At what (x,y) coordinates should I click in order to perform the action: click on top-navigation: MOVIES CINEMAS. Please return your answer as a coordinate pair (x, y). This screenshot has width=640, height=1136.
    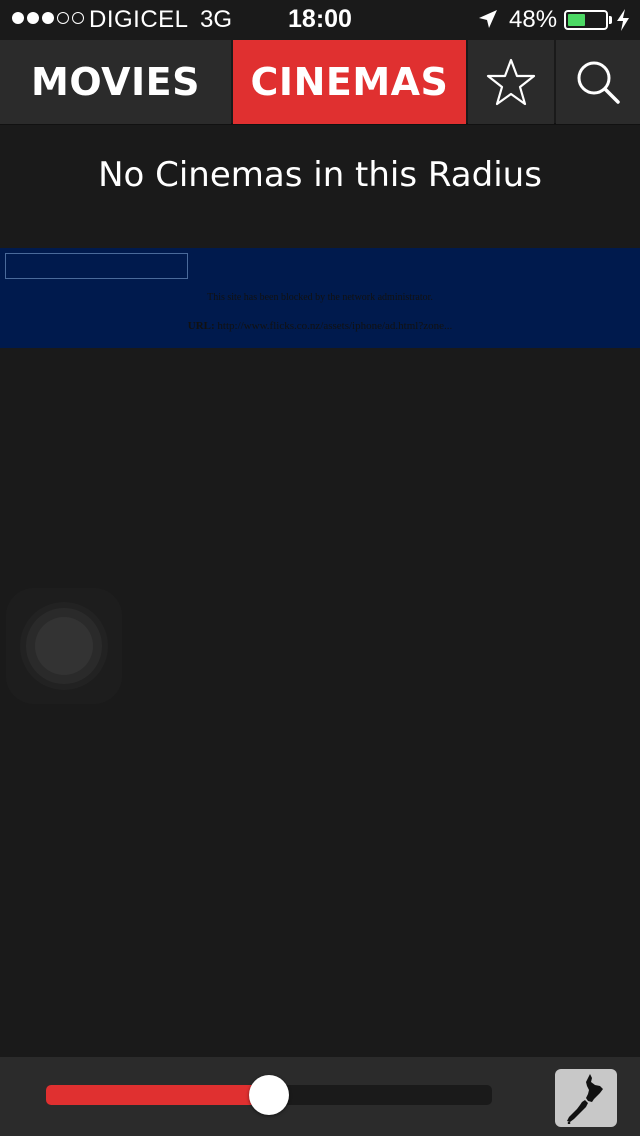
    Looking at the image, I should click on (320, 82).